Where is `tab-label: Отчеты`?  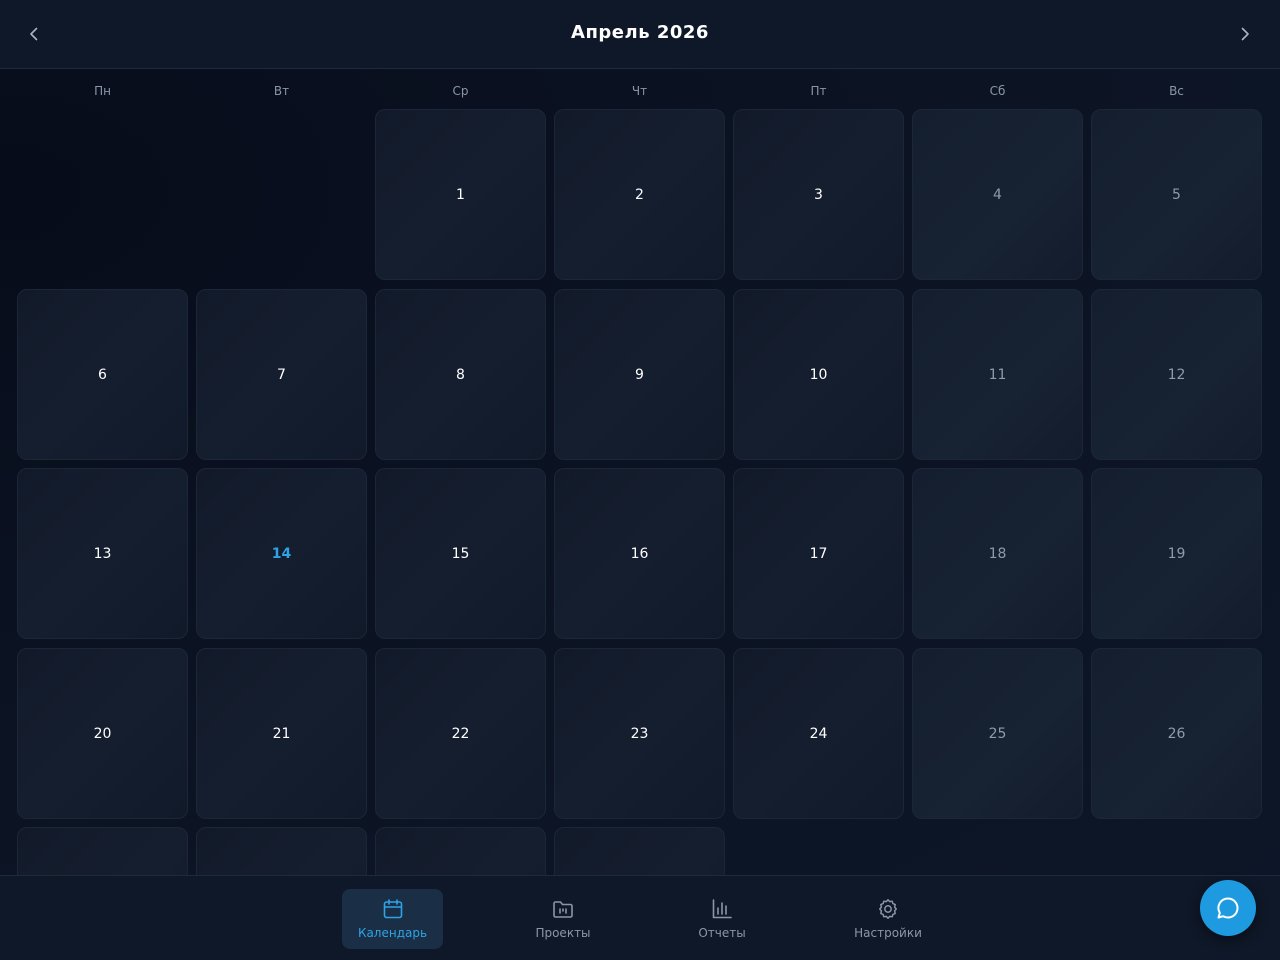
tab-label: Отчеты is located at coordinates (722, 933).